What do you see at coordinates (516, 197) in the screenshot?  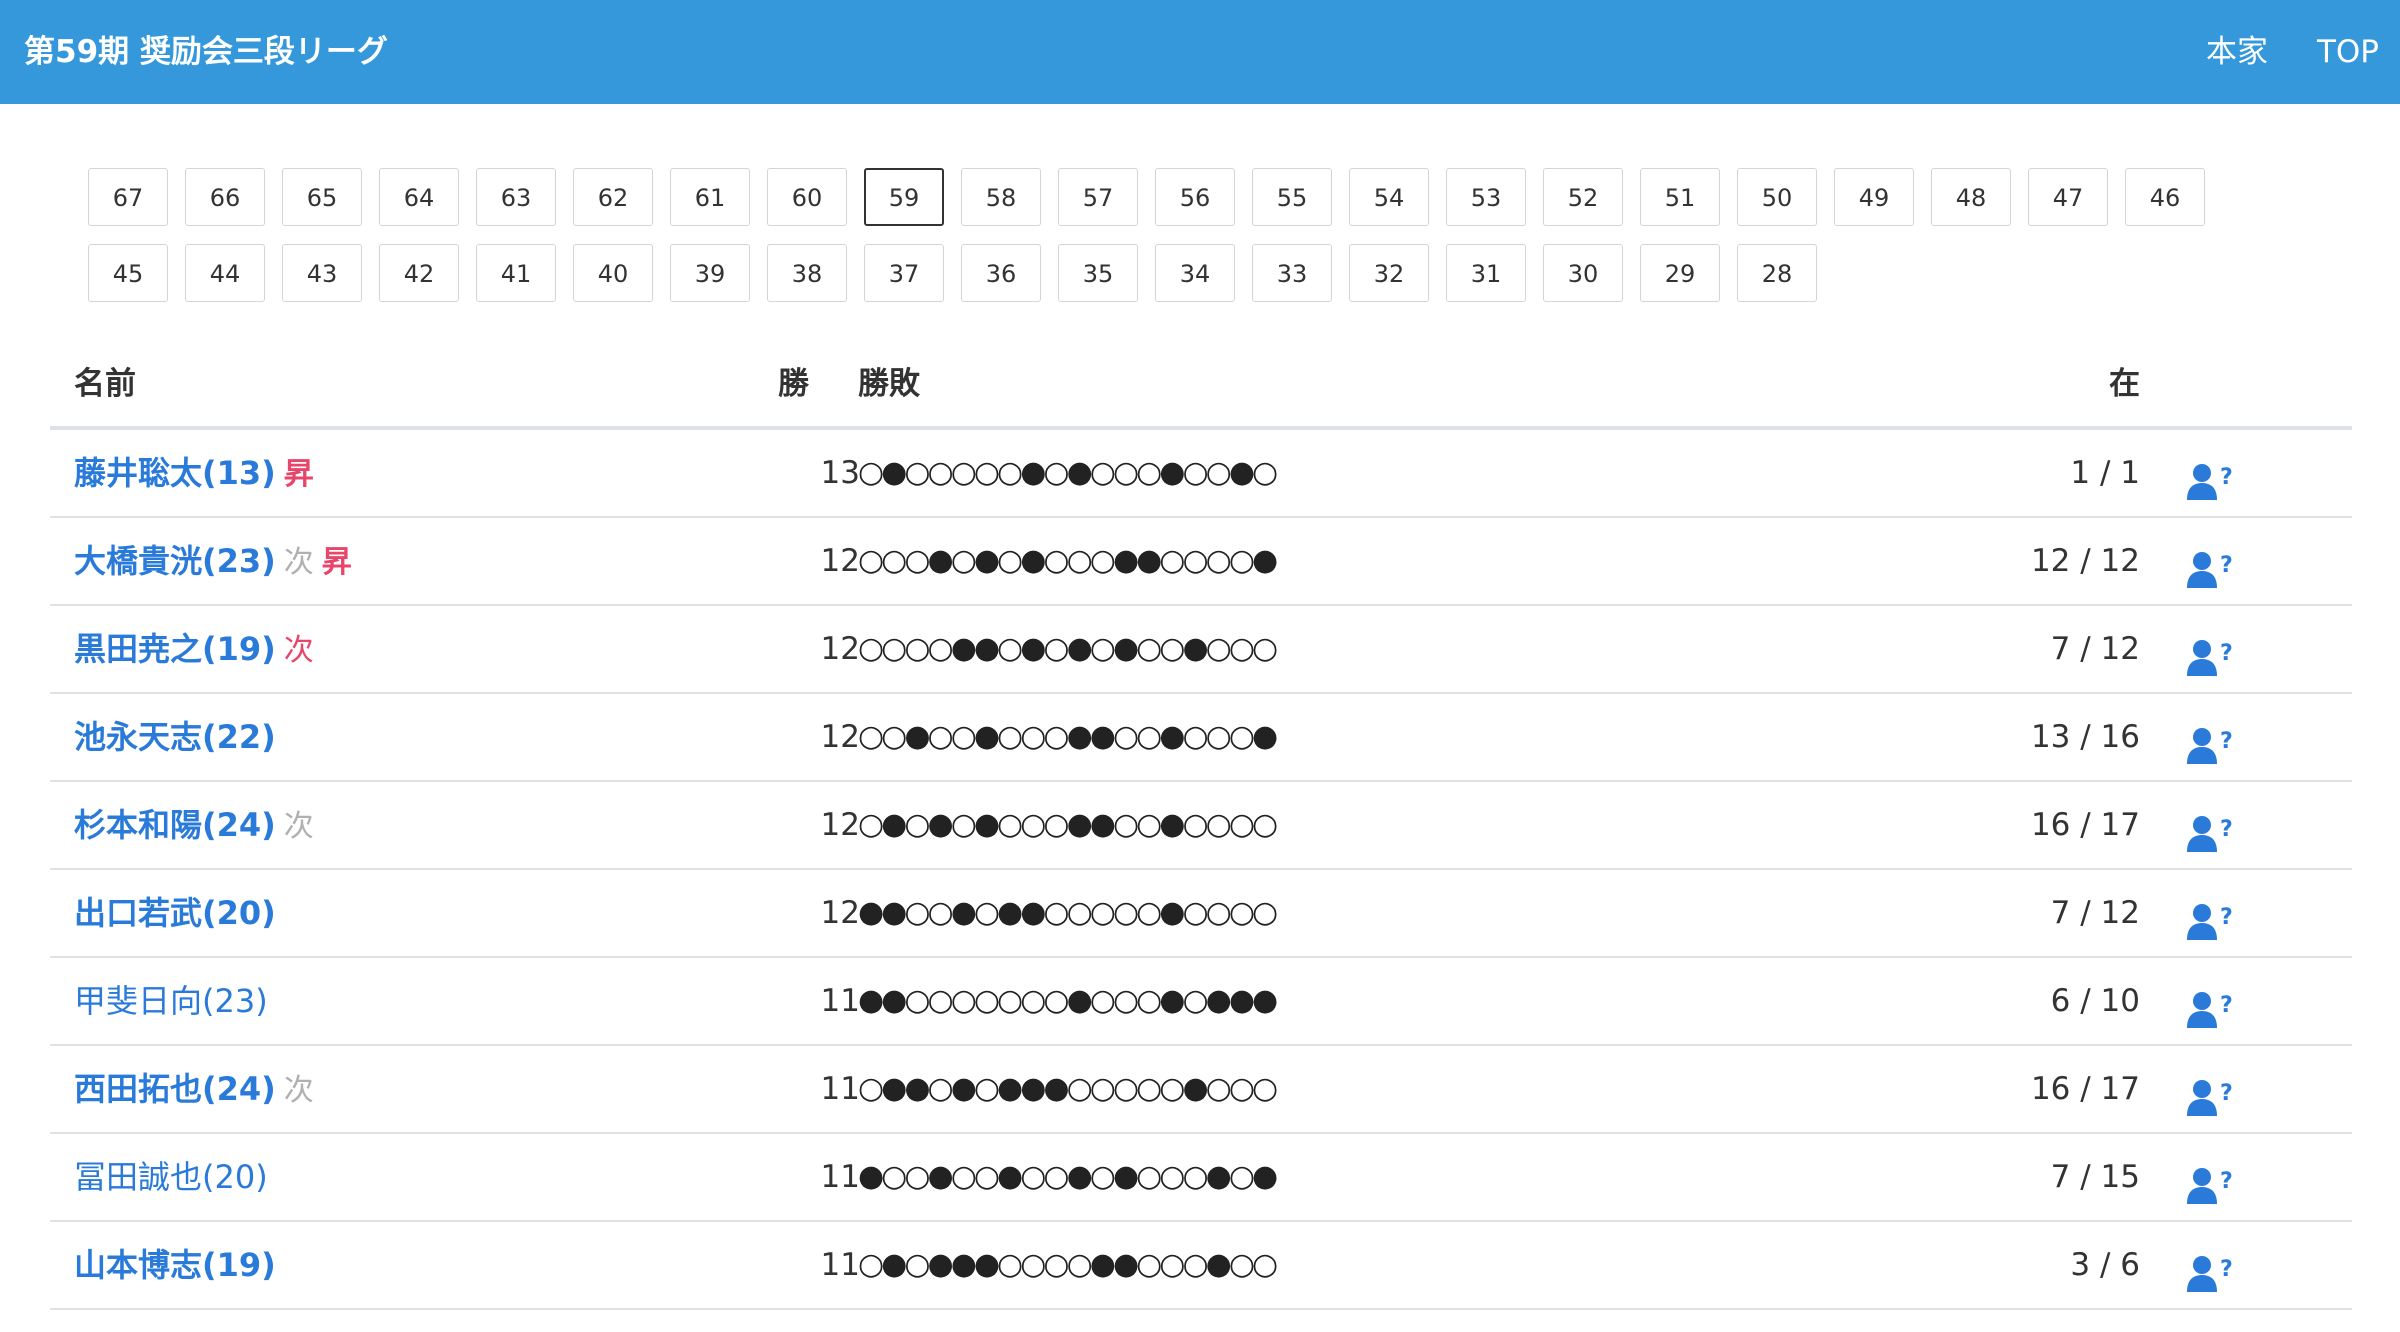 I see `season-button-63: 63` at bounding box center [516, 197].